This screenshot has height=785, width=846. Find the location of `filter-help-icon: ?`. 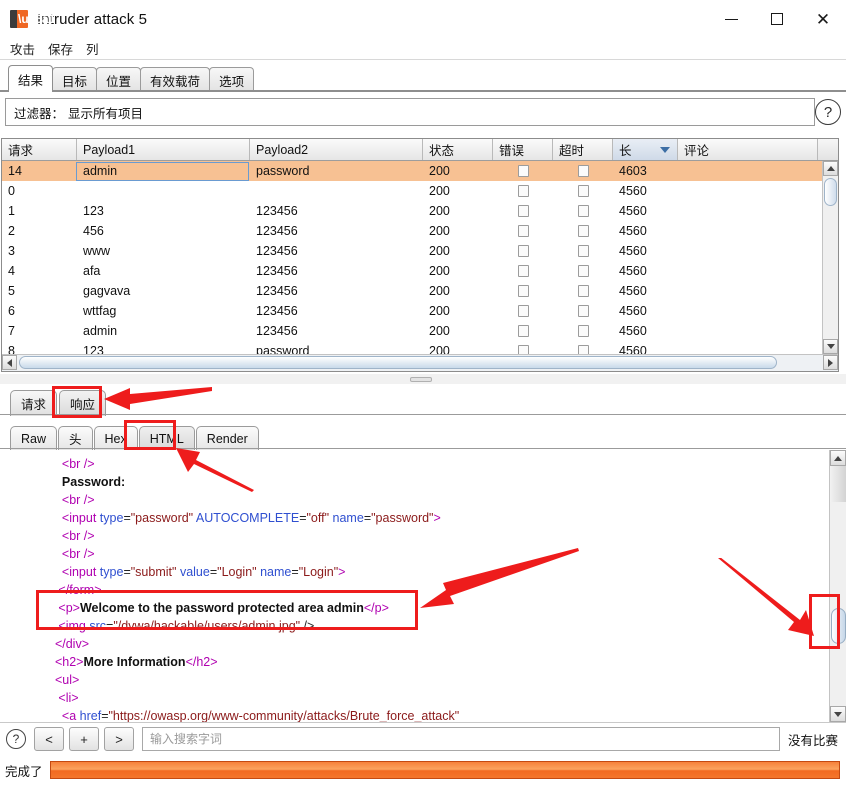

filter-help-icon: ? is located at coordinates (828, 112).